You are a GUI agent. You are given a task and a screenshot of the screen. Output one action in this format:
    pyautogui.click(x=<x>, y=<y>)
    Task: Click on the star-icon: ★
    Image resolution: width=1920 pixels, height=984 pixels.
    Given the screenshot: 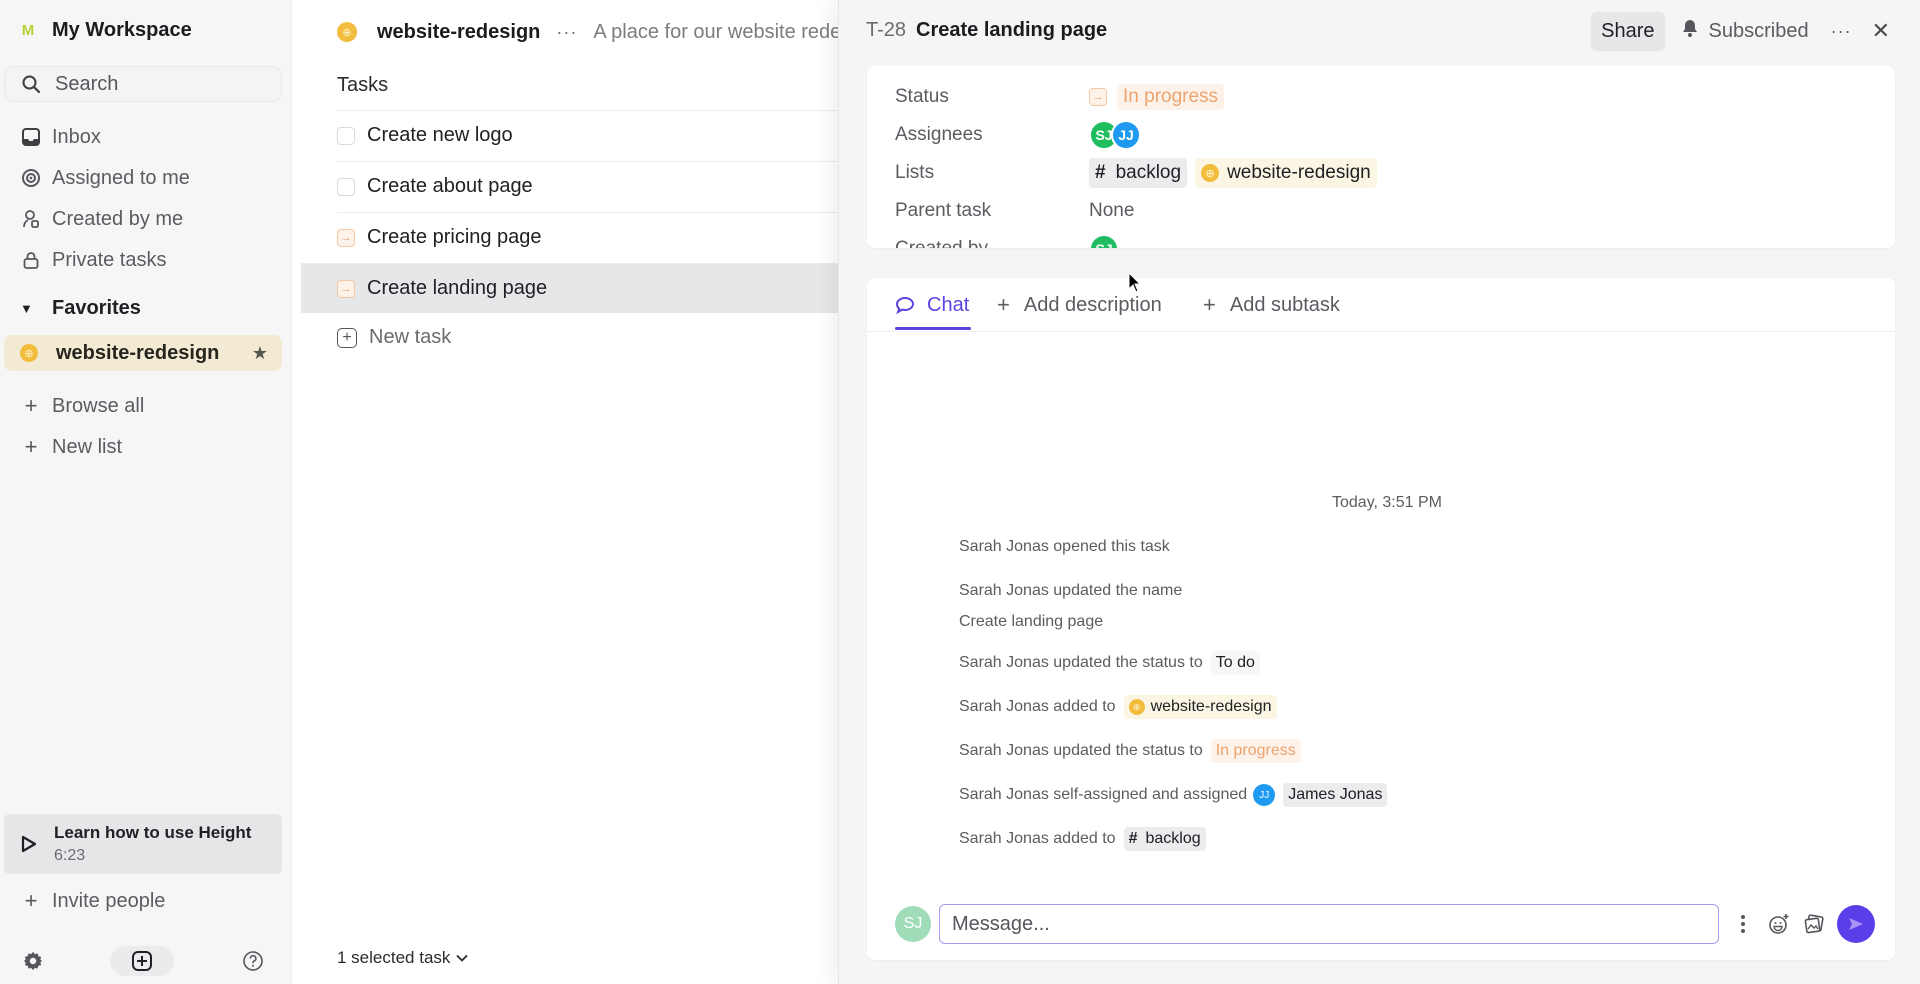 What is the action you would take?
    pyautogui.click(x=260, y=353)
    